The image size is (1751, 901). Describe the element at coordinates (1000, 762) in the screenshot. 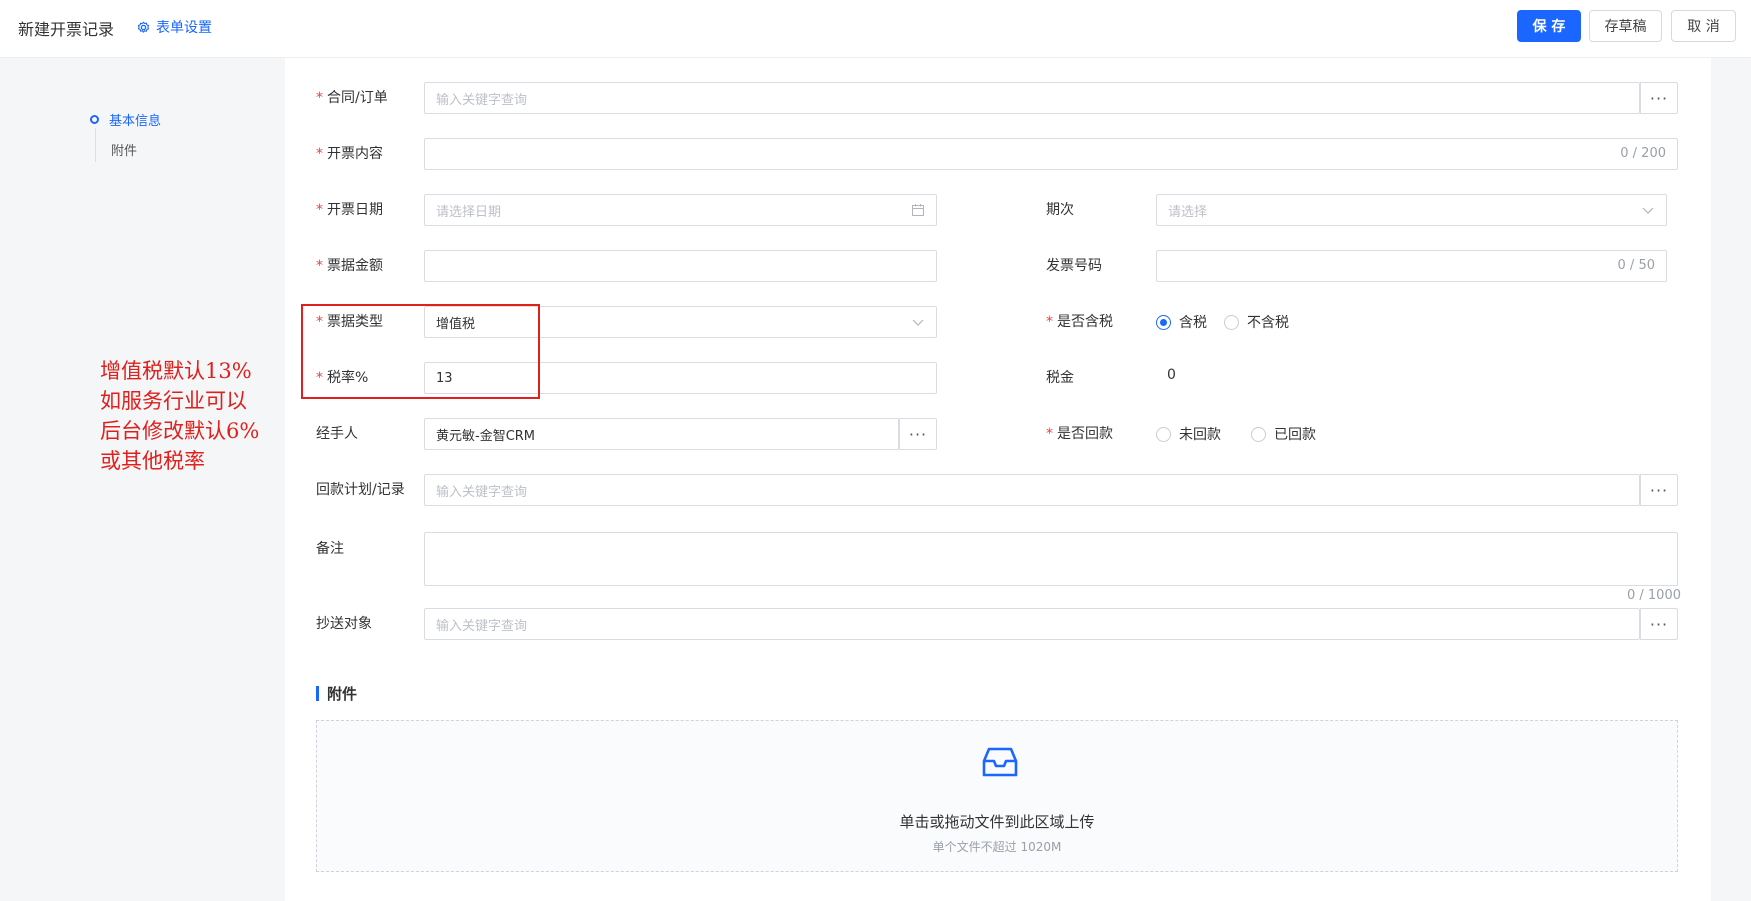

I see `inbox-icon` at that location.